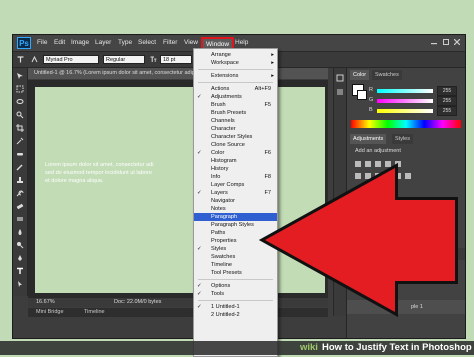 The image size is (474, 357). I want to click on menu-item-label: Properties, so click(224, 241).